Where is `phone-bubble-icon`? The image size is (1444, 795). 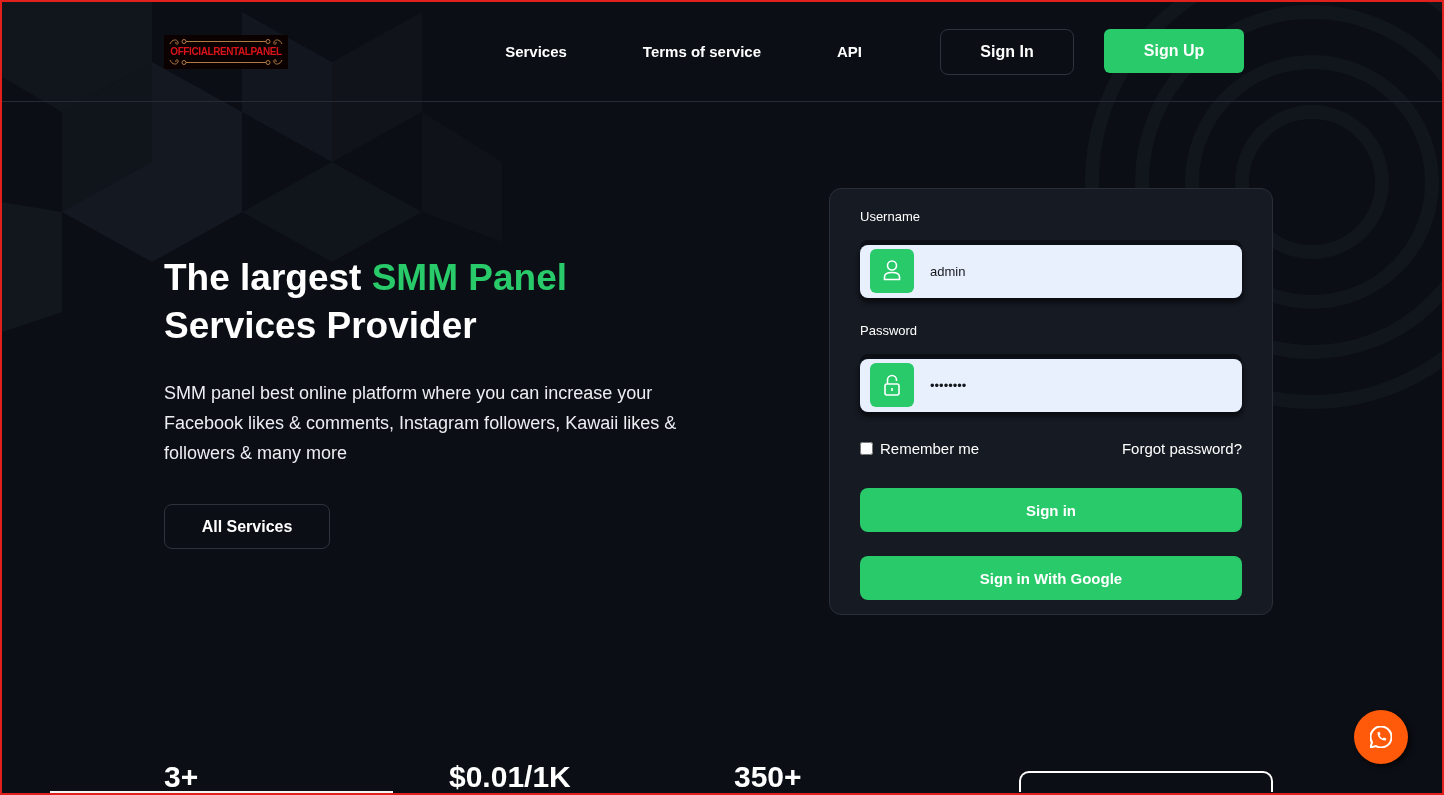 phone-bubble-icon is located at coordinates (1381, 737).